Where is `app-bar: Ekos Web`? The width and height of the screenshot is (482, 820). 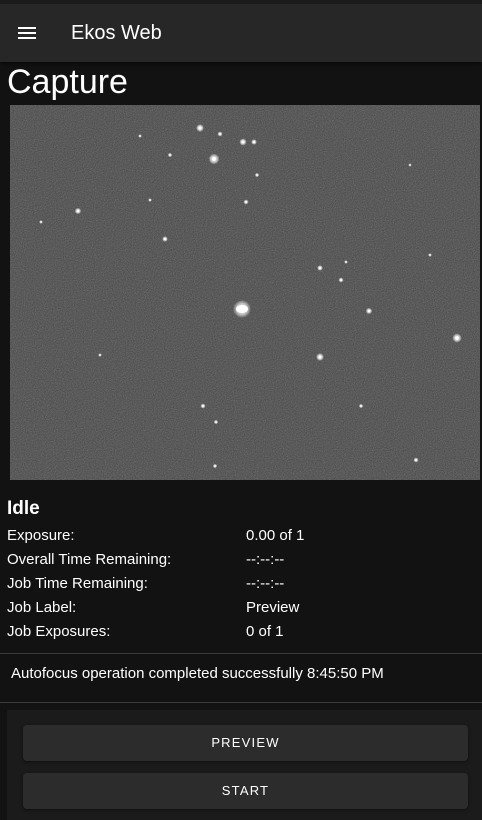
app-bar: Ekos Web is located at coordinates (241, 31).